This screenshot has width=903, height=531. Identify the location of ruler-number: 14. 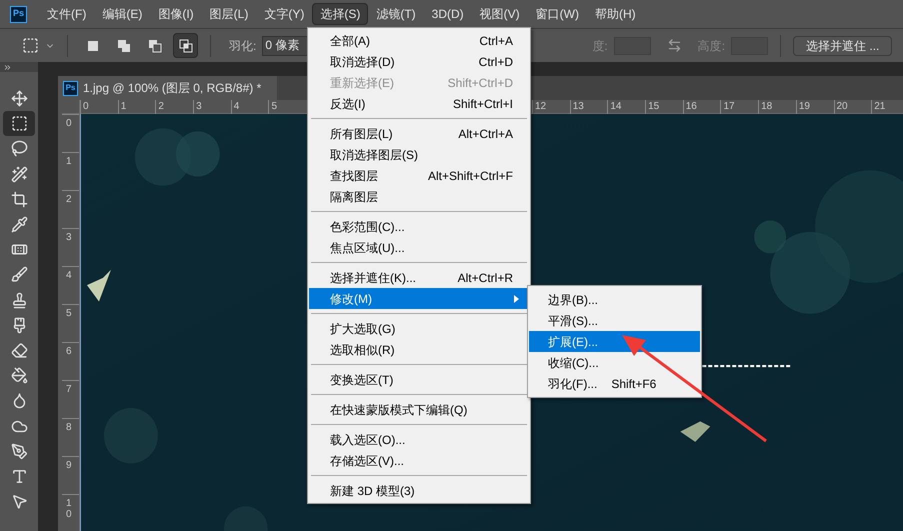
(616, 106).